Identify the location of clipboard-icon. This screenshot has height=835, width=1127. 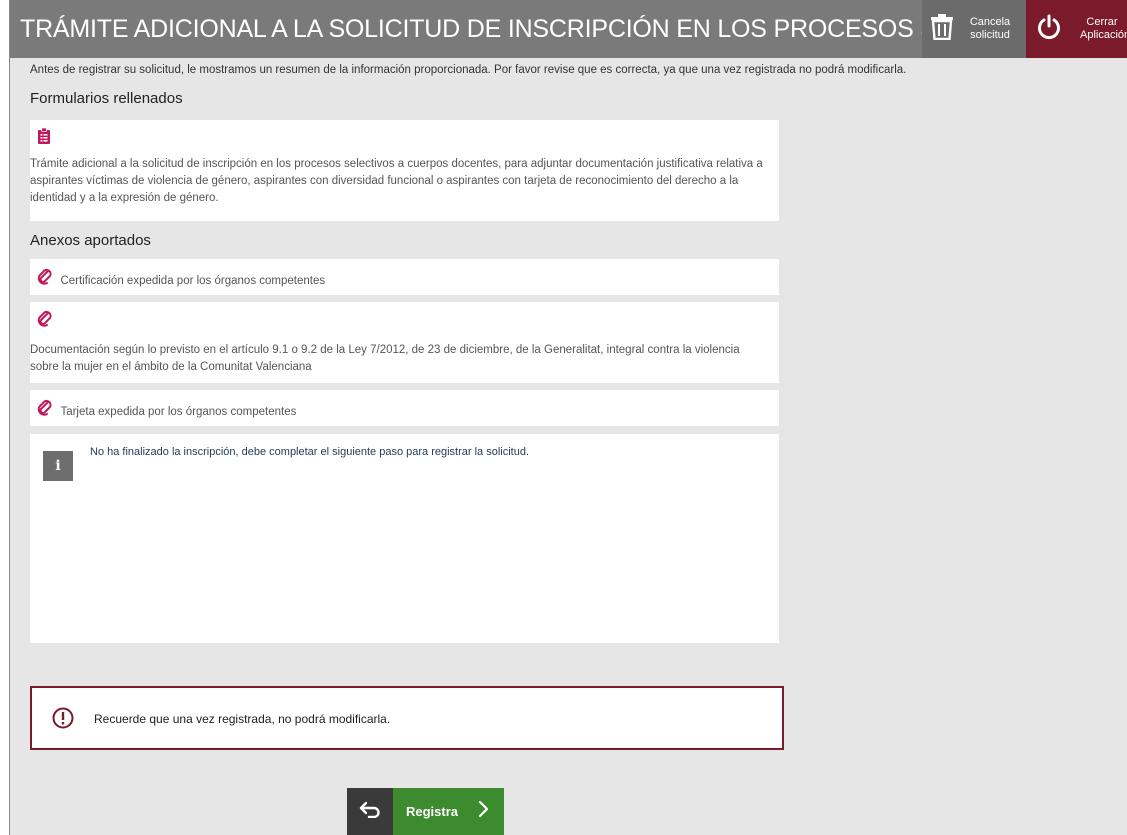
(408, 137).